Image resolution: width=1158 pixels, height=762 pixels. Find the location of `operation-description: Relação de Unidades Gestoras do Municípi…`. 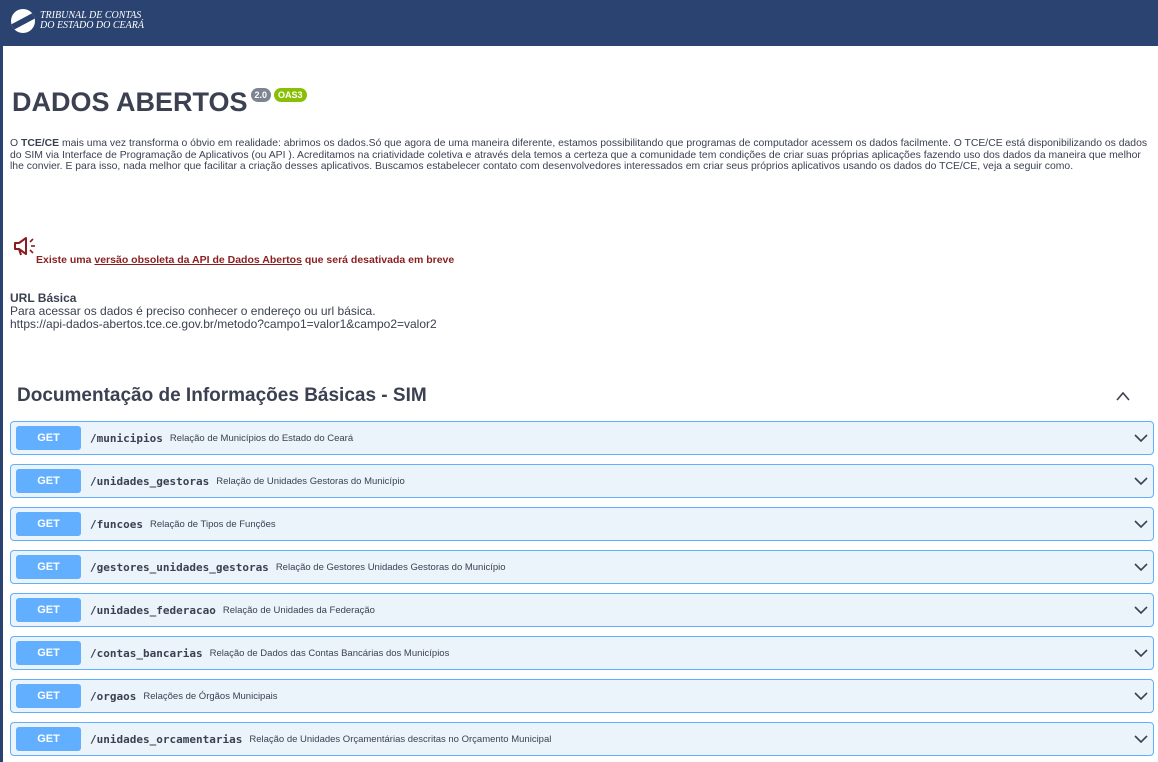

operation-description: Relação de Unidades Gestoras do Municípi… is located at coordinates (310, 481).